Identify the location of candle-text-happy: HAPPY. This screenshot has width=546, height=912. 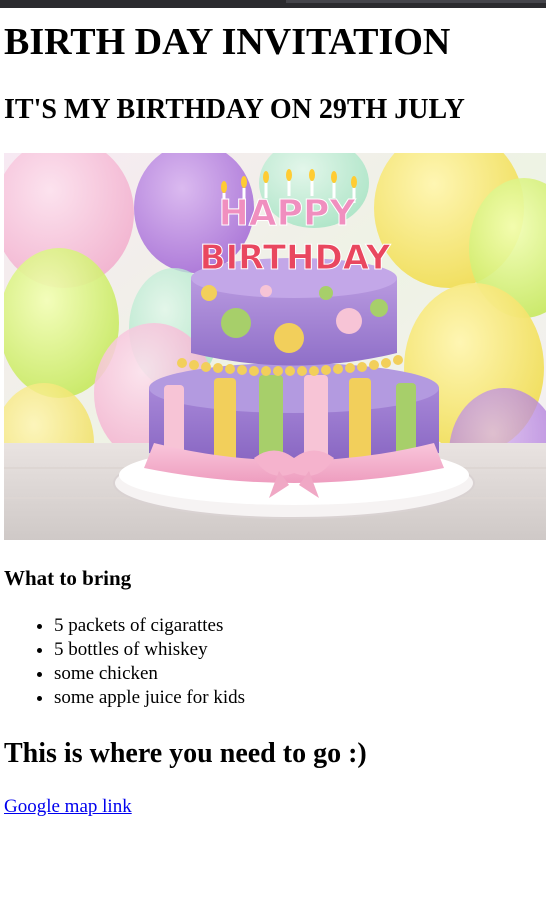
(288, 213).